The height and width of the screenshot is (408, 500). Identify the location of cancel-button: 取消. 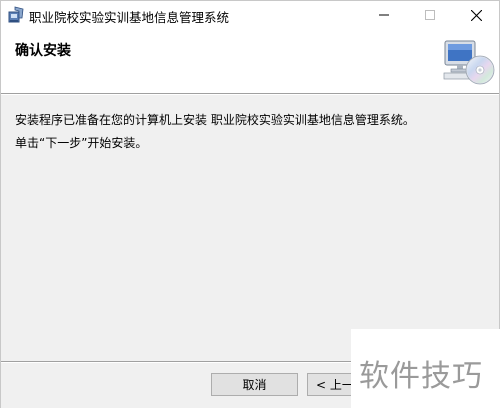
(254, 384).